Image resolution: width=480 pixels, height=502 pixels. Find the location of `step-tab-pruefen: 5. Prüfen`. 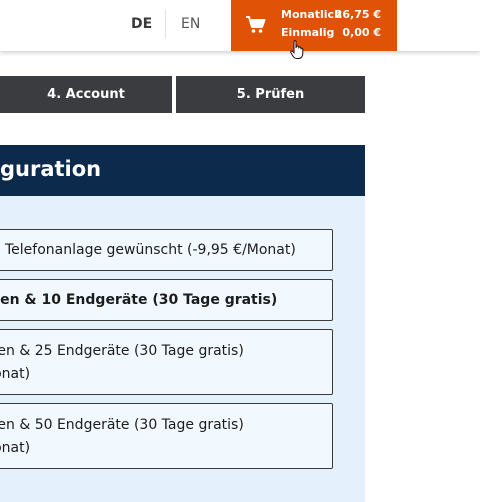

step-tab-pruefen: 5. Prüfen is located at coordinates (270, 94).